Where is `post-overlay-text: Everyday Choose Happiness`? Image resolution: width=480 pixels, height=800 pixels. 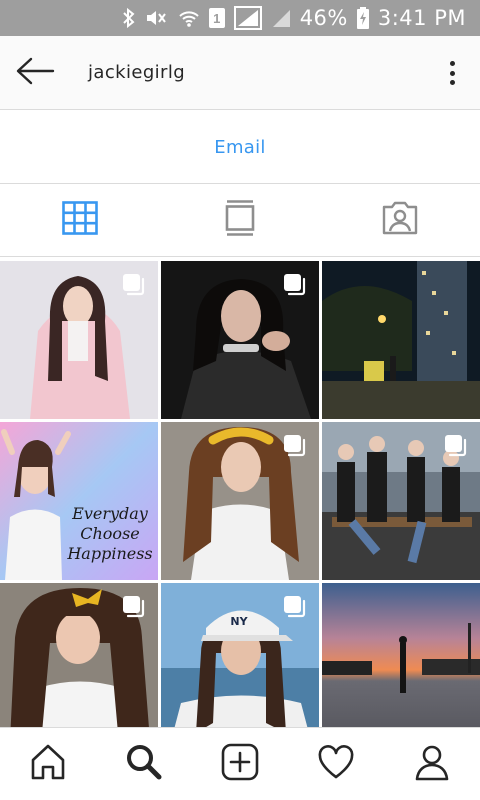
post-overlay-text: Everyday Choose Happiness is located at coordinates (110, 534).